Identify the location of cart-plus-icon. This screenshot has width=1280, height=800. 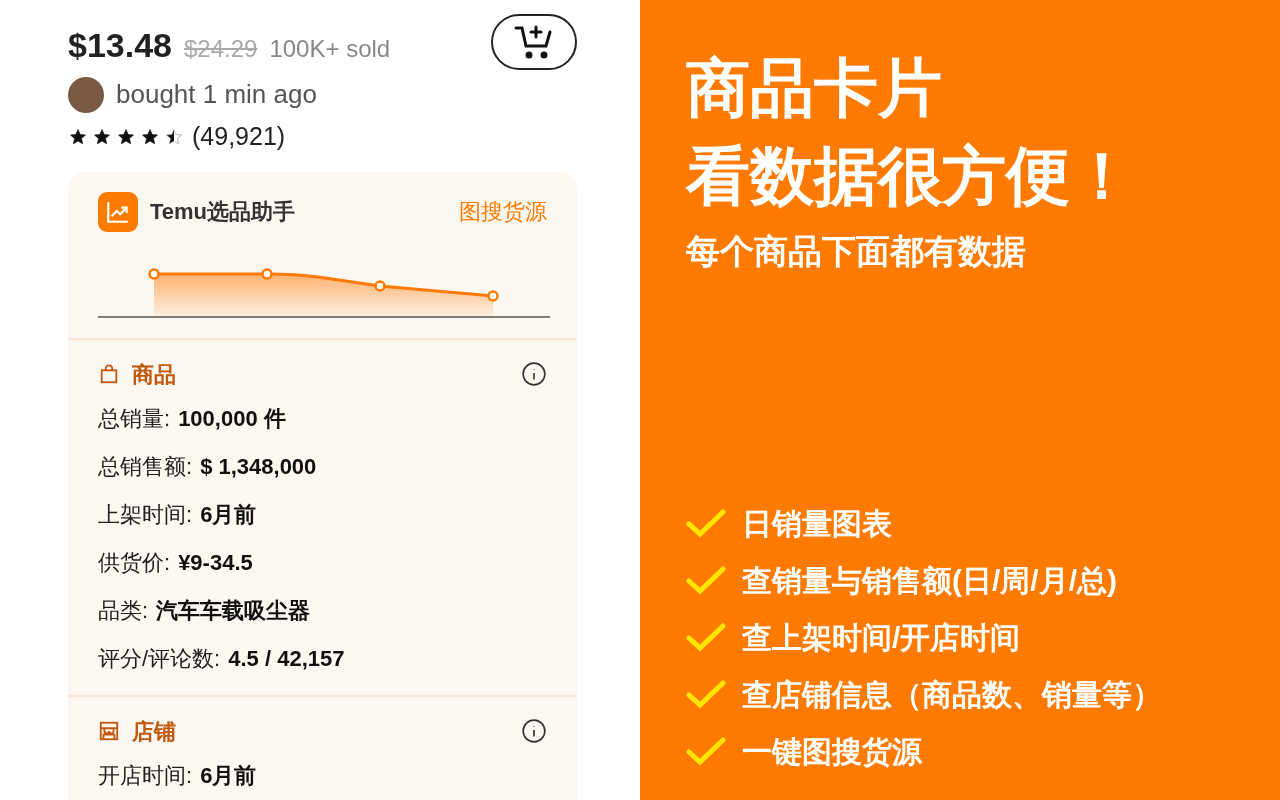
(534, 41).